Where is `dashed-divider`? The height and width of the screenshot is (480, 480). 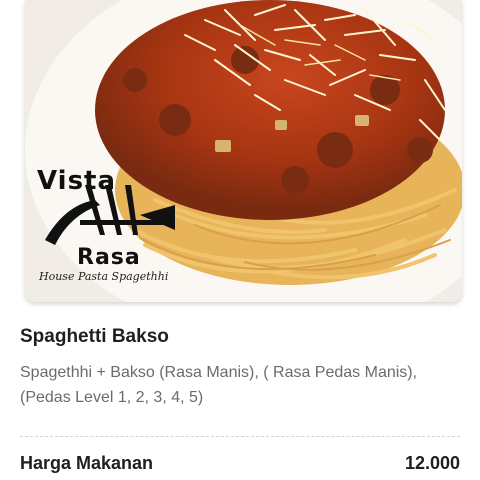
dashed-divider is located at coordinates (240, 436).